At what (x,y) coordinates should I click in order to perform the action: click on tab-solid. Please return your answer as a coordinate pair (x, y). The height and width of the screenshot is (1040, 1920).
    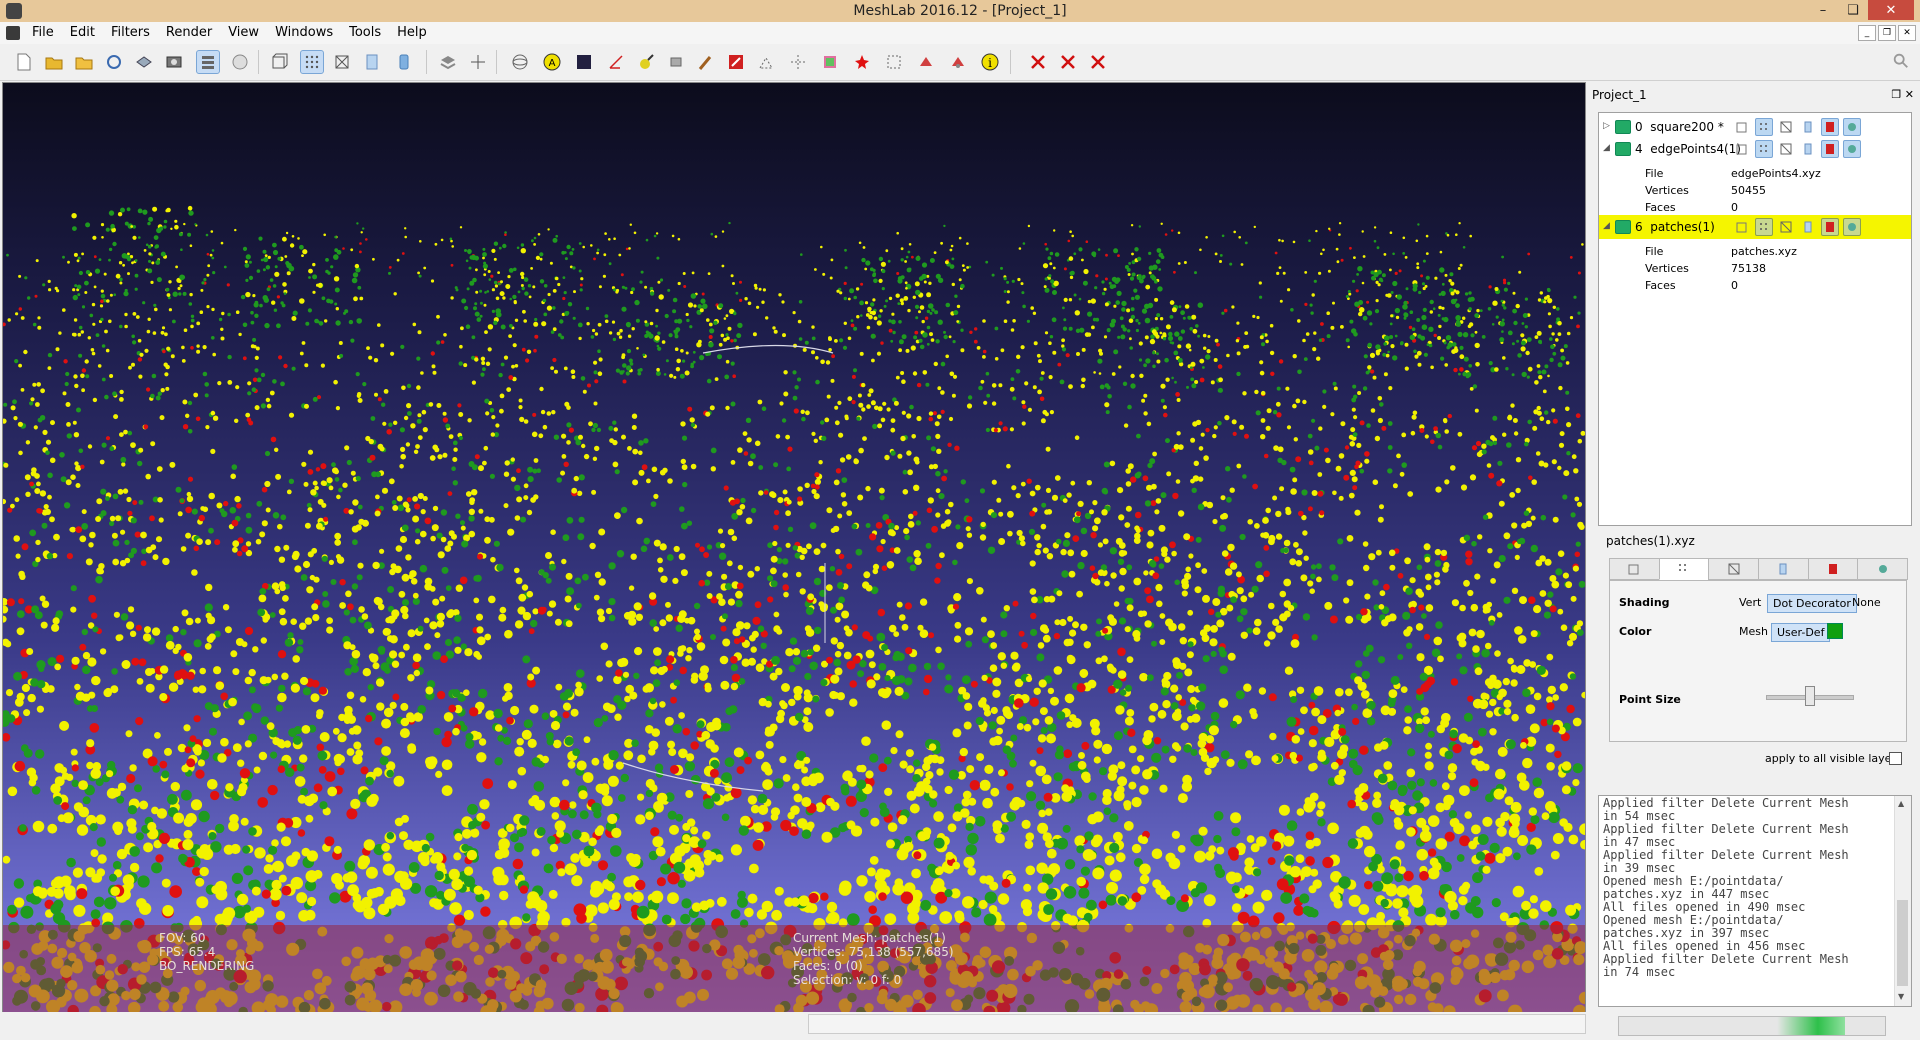
    Looking at the image, I should click on (1783, 569).